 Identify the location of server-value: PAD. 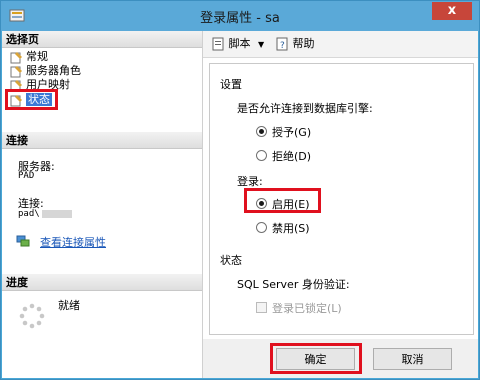
(26, 176).